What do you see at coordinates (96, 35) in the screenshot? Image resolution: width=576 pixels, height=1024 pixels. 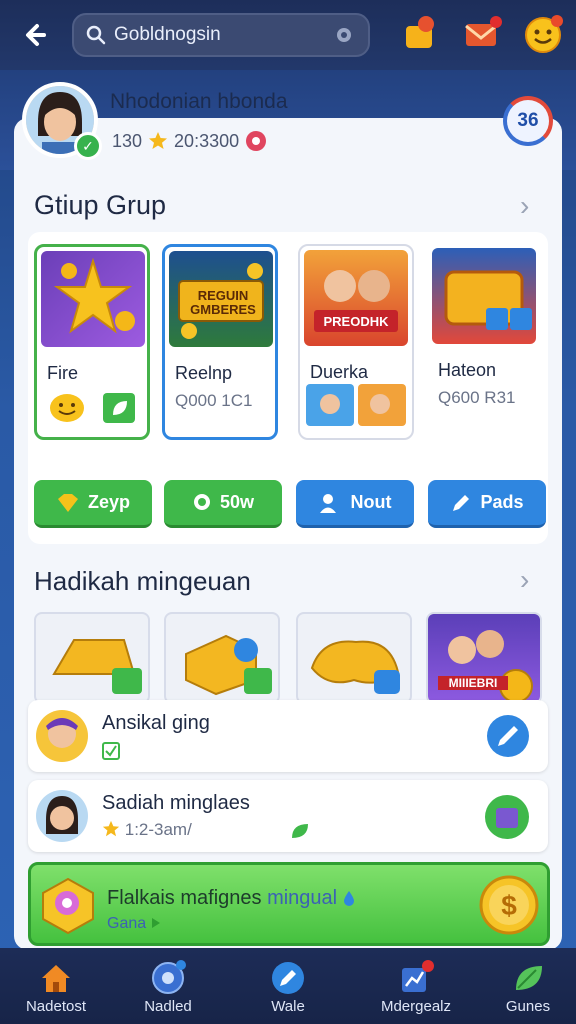 I see `search-icon` at bounding box center [96, 35].